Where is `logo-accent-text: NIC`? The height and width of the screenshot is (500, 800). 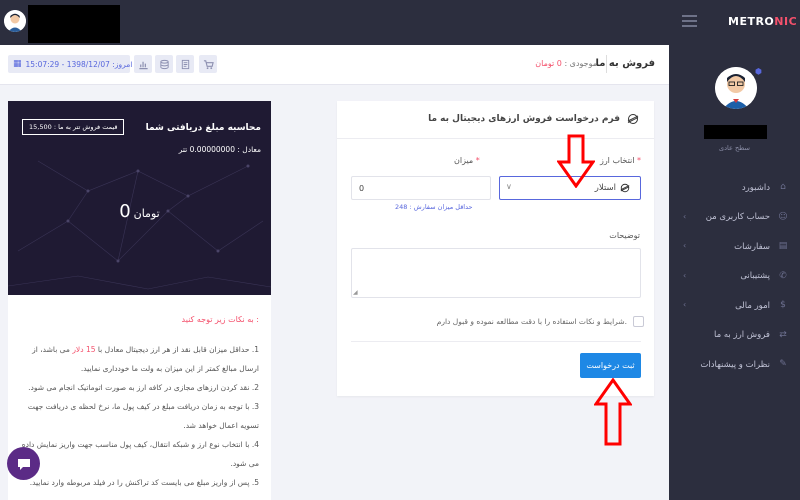
logo-accent-text: NIC is located at coordinates (786, 21).